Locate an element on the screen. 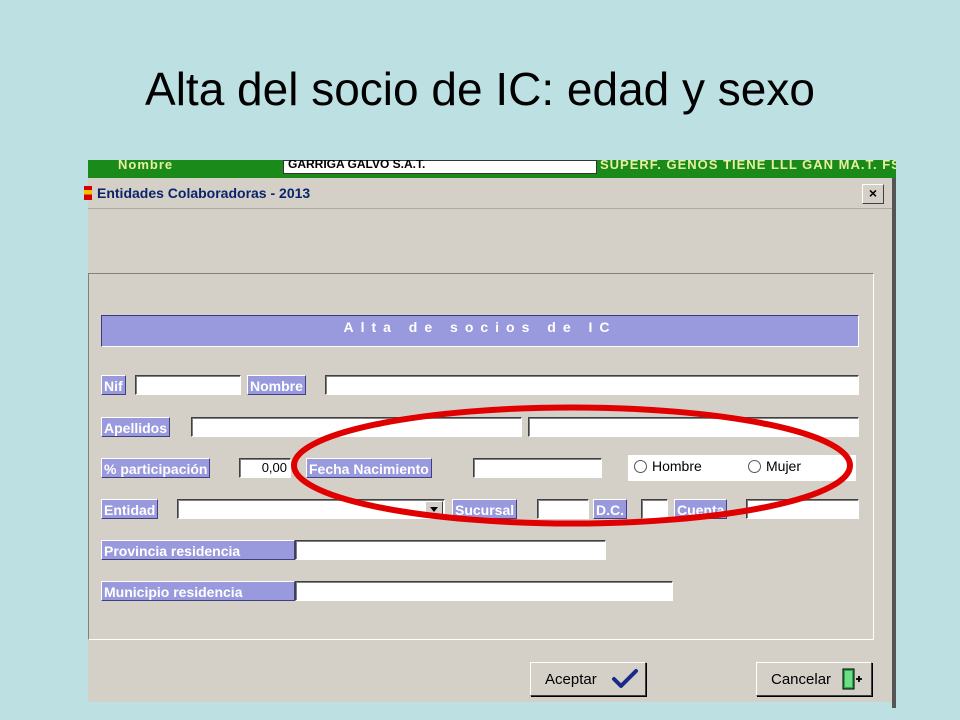 The height and width of the screenshot is (720, 960). aceptar-button: Aceptar is located at coordinates (588, 679).